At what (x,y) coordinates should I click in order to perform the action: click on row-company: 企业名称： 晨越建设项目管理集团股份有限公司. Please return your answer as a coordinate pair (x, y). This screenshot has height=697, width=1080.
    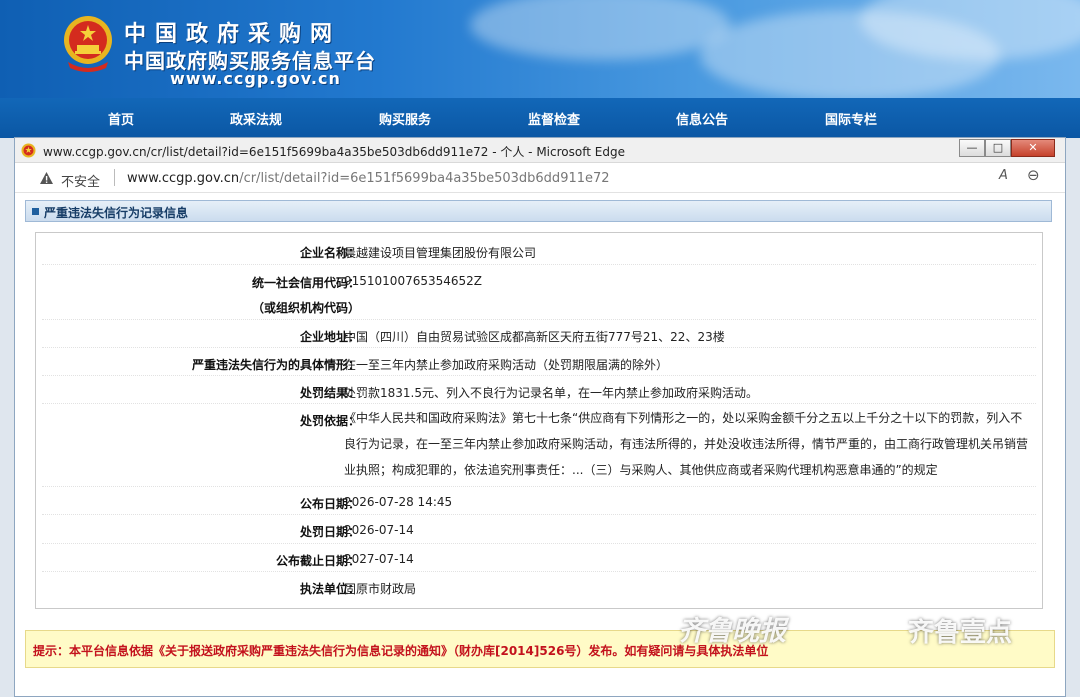
    Looking at the image, I should click on (539, 250).